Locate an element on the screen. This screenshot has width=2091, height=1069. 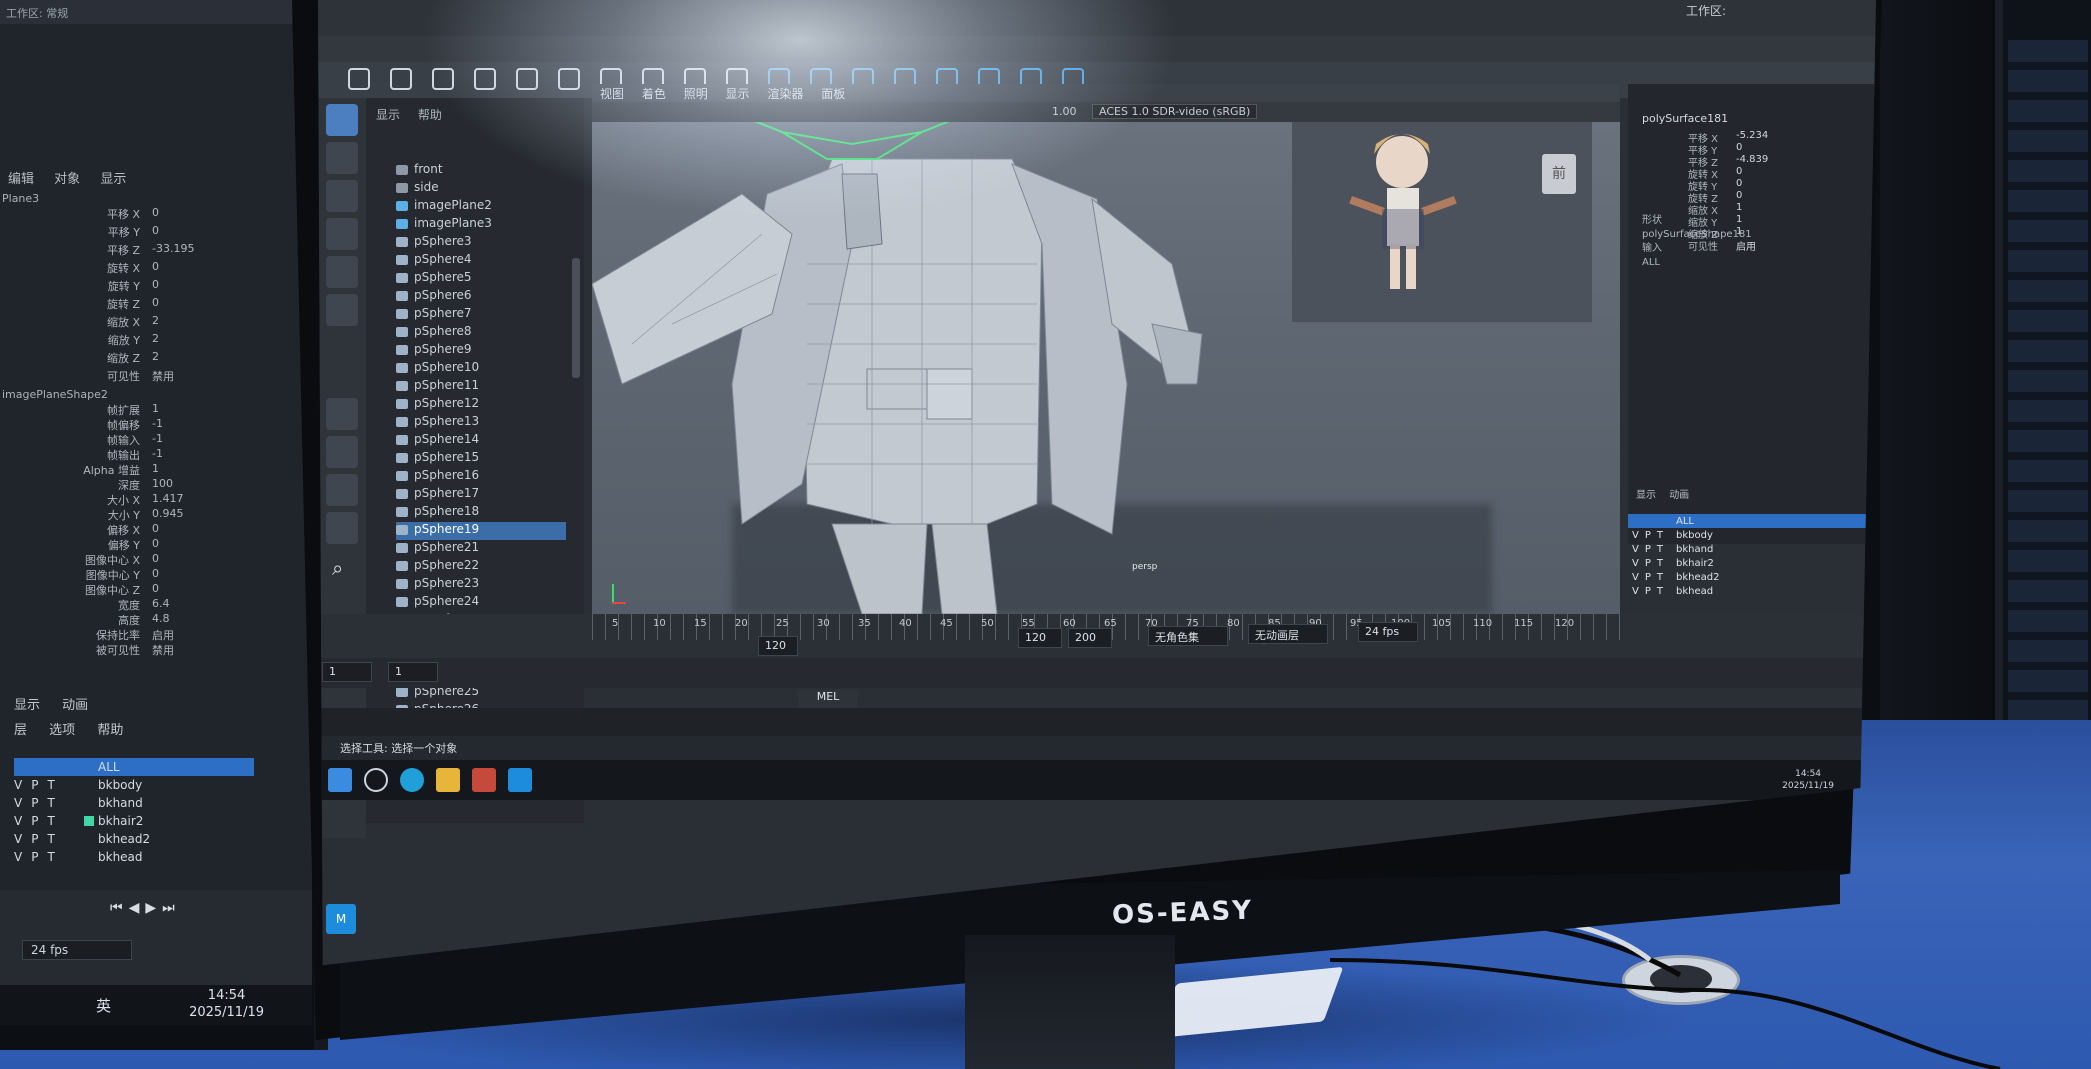
range-start-field: 1 is located at coordinates (347, 672).